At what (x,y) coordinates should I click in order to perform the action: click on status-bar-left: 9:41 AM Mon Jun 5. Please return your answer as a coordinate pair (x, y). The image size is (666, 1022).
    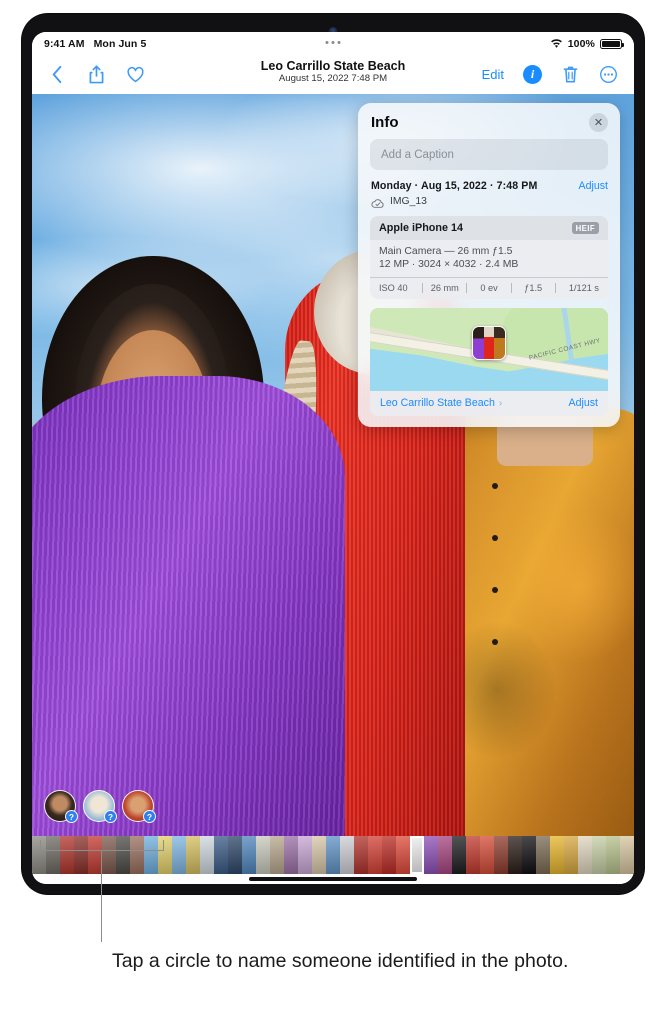
    Looking at the image, I should click on (95, 44).